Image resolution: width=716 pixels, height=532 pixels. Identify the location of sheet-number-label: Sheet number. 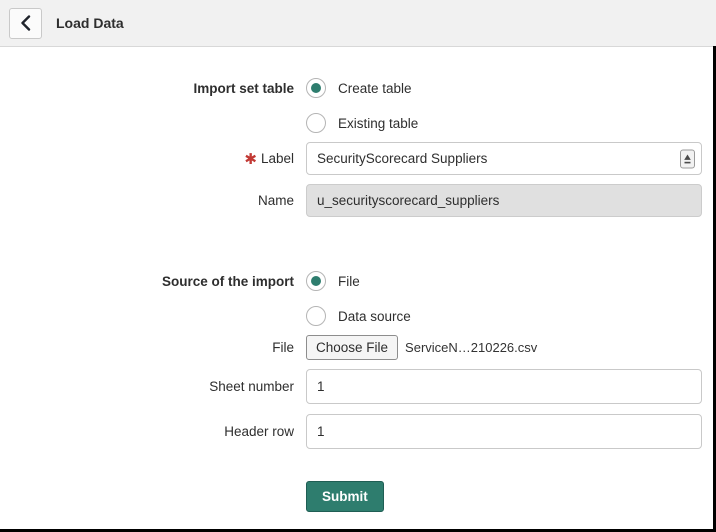
(251, 386).